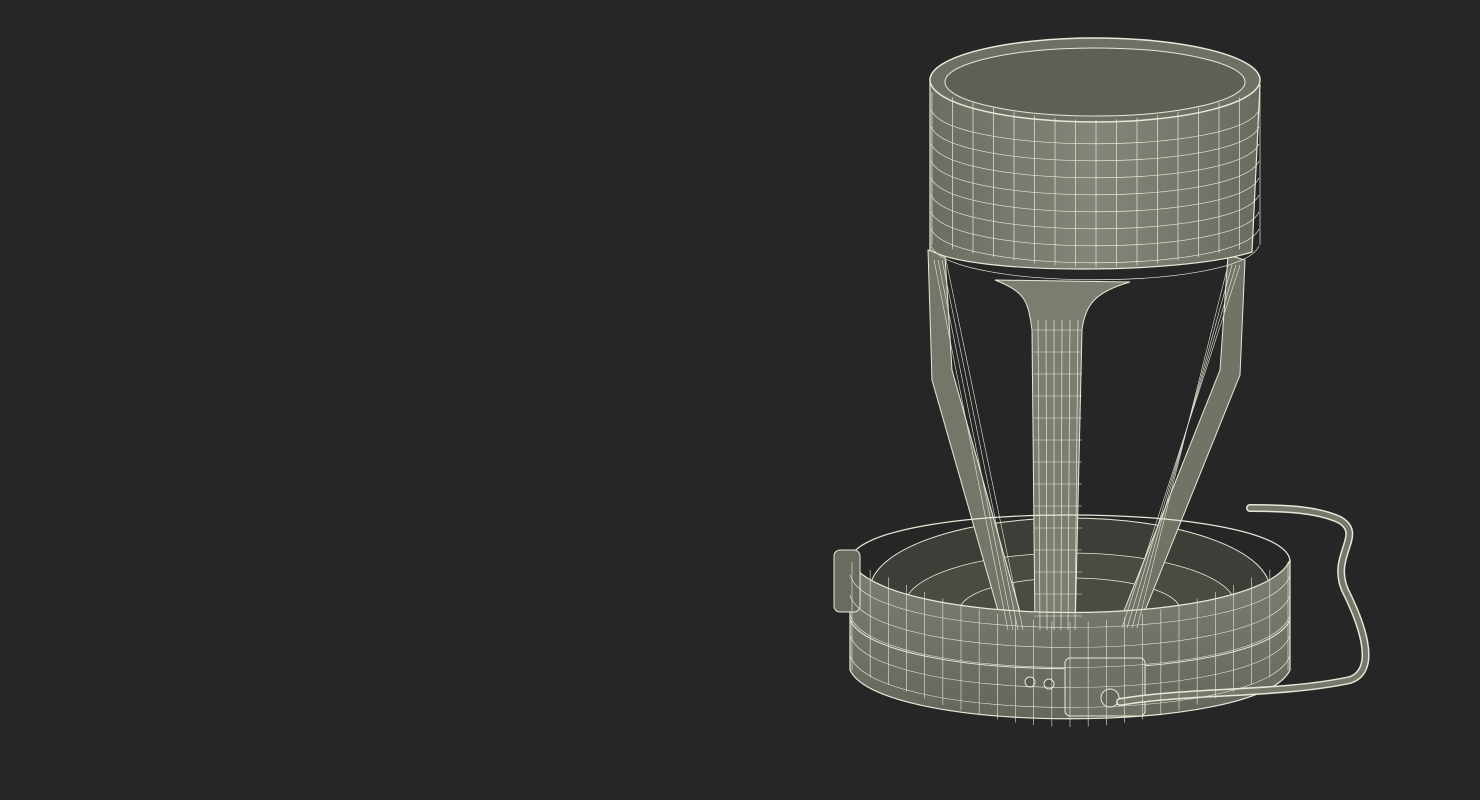 The height and width of the screenshot is (800, 1480). I want to click on cup, so click(1095, 153).